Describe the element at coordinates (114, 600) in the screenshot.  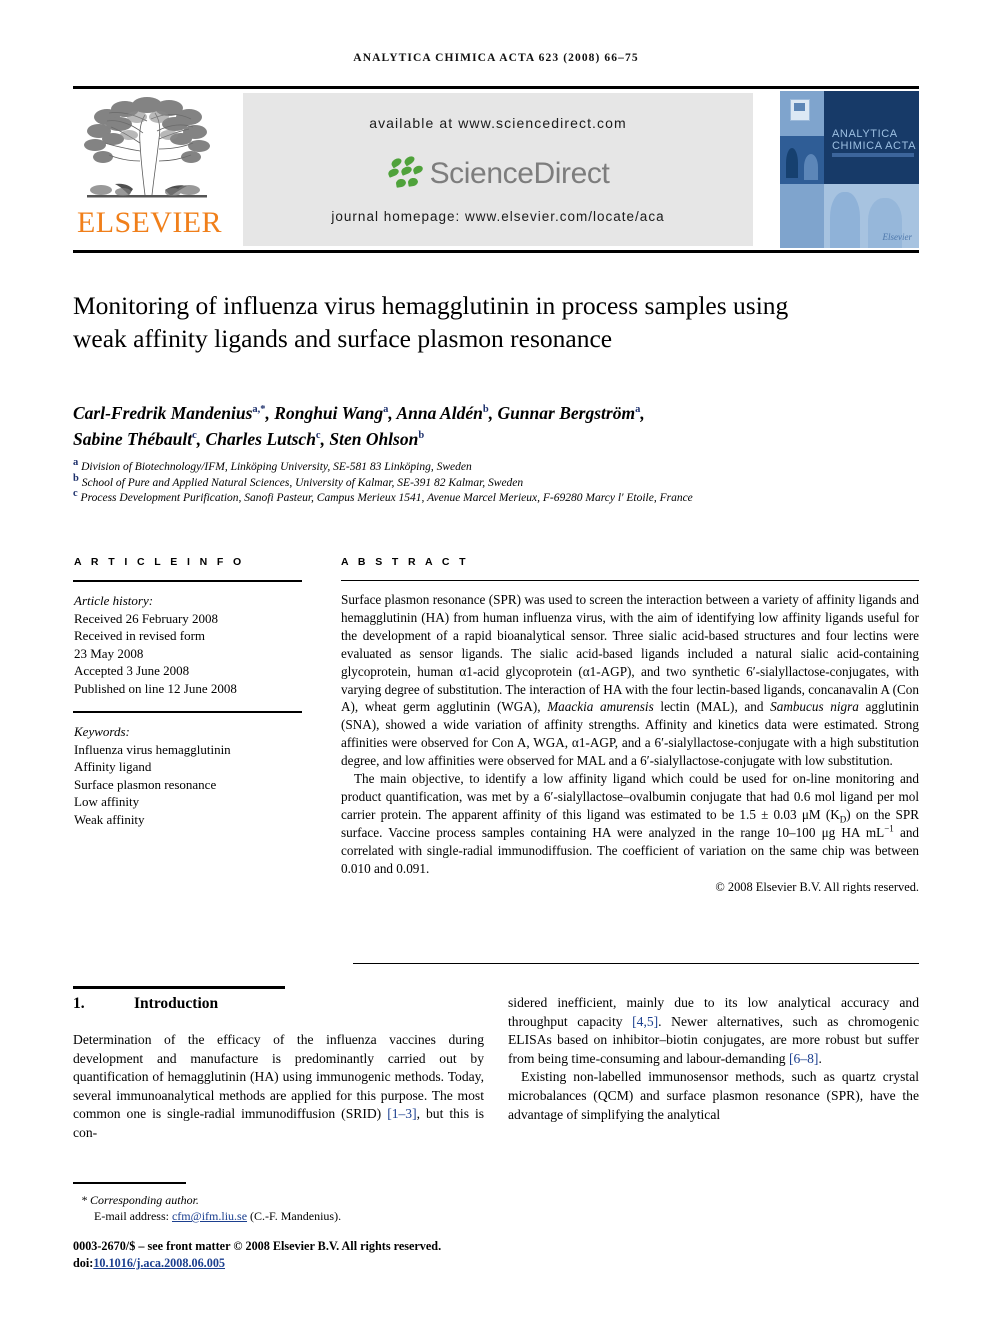
I see `article-history-label: Article history:` at that location.